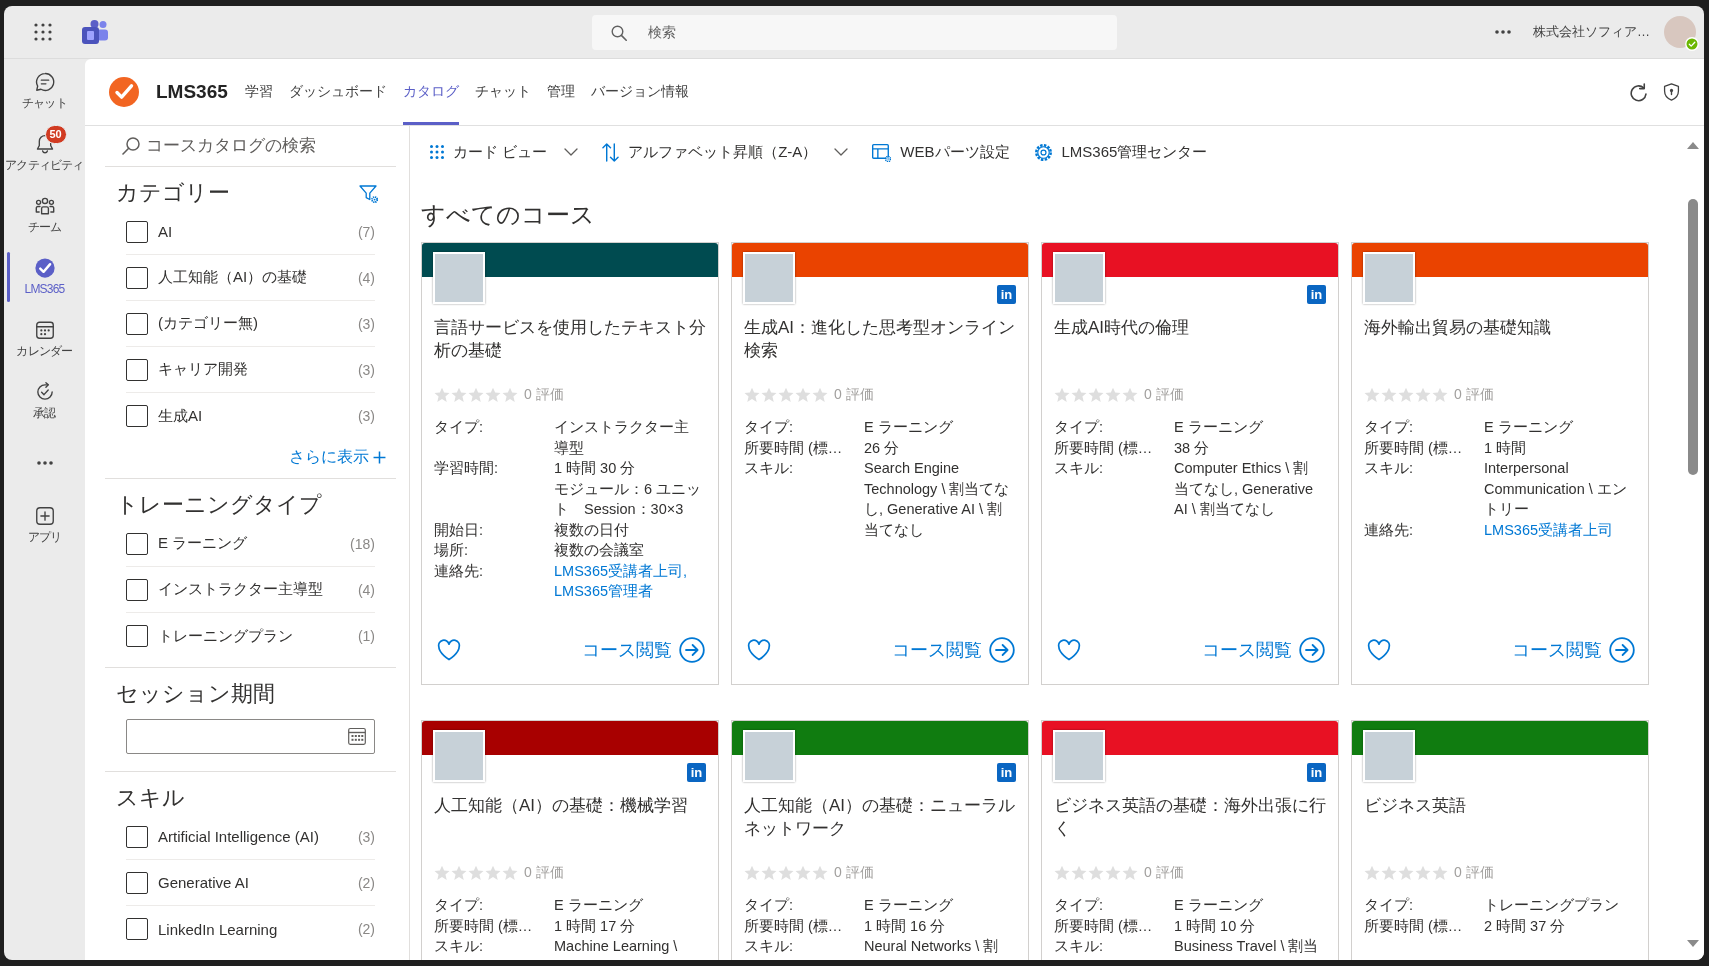 The height and width of the screenshot is (966, 1709). Describe the element at coordinates (1693, 337) in the screenshot. I see `scrollbar-thumb` at that location.